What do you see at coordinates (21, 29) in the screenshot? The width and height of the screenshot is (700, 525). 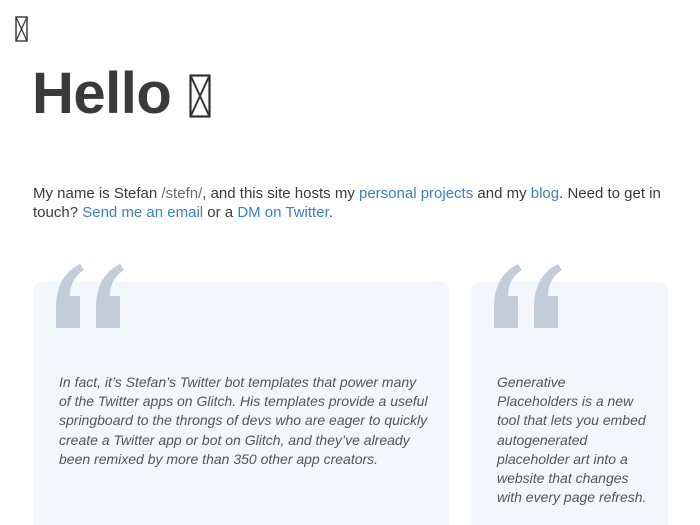 I see `missing-glyph-icon` at bounding box center [21, 29].